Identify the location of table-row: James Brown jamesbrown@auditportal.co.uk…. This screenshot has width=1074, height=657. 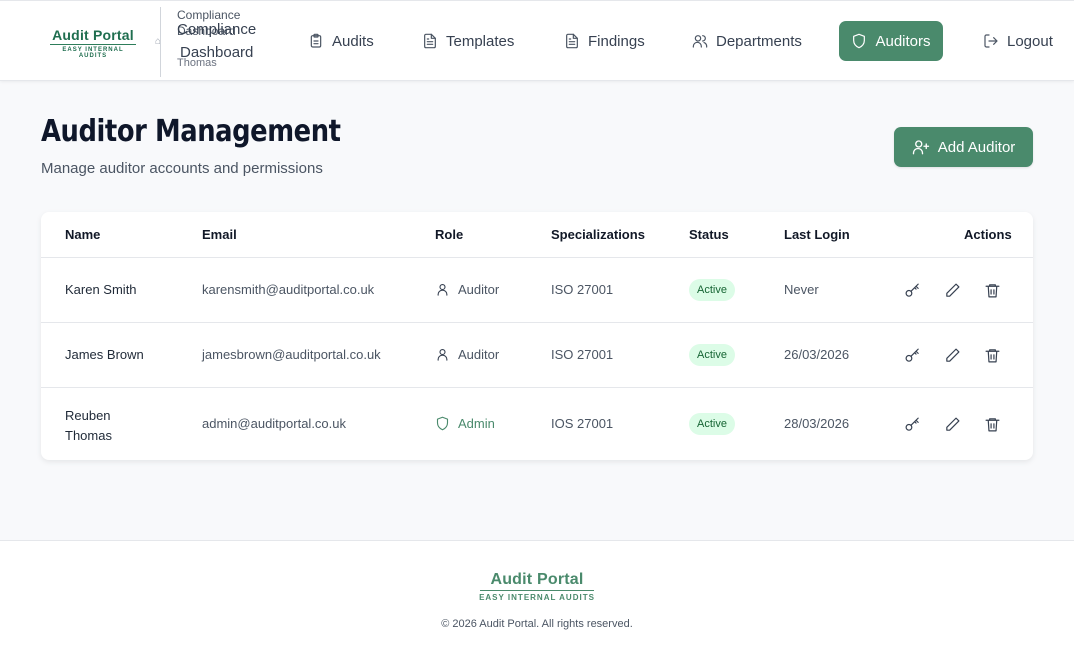
(537, 354).